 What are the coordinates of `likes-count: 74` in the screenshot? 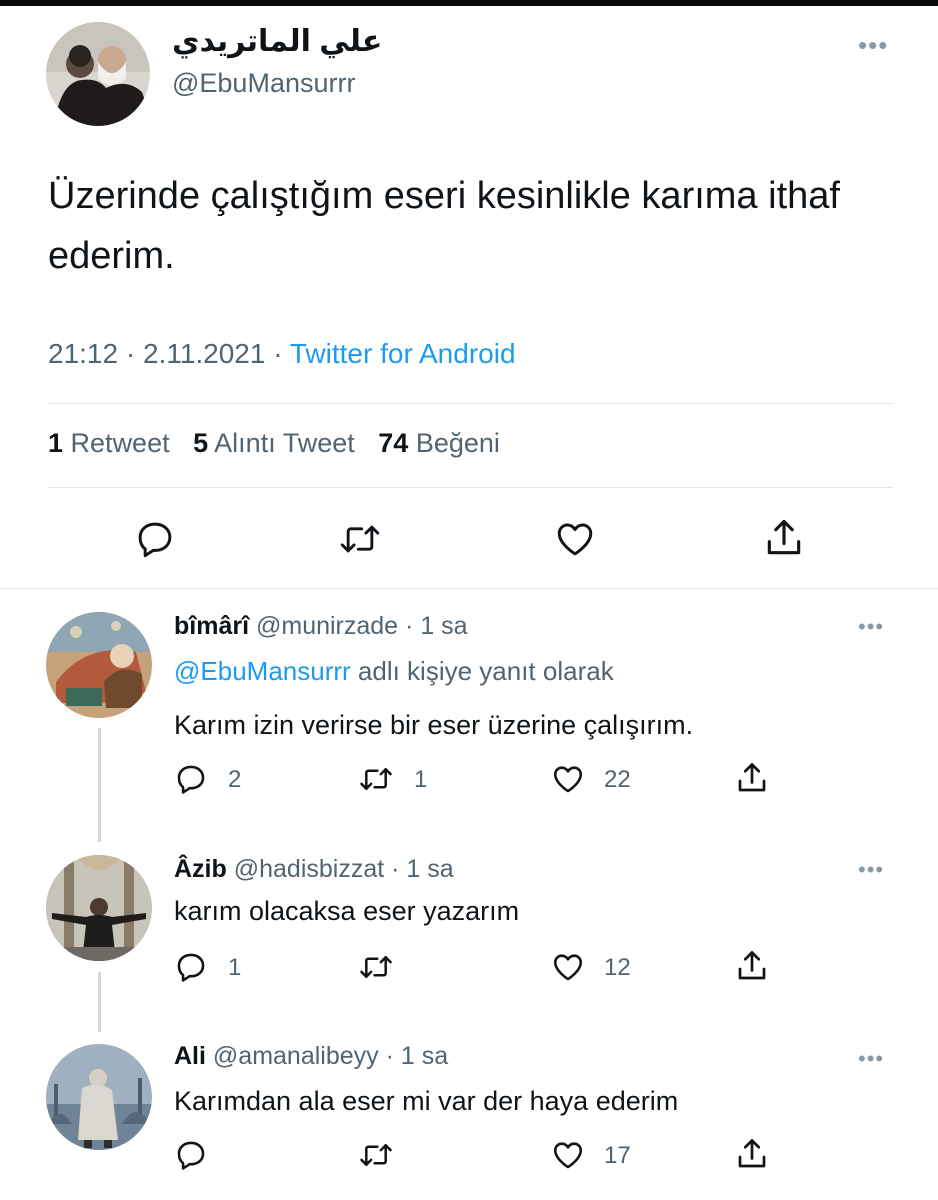 It's located at (393, 443).